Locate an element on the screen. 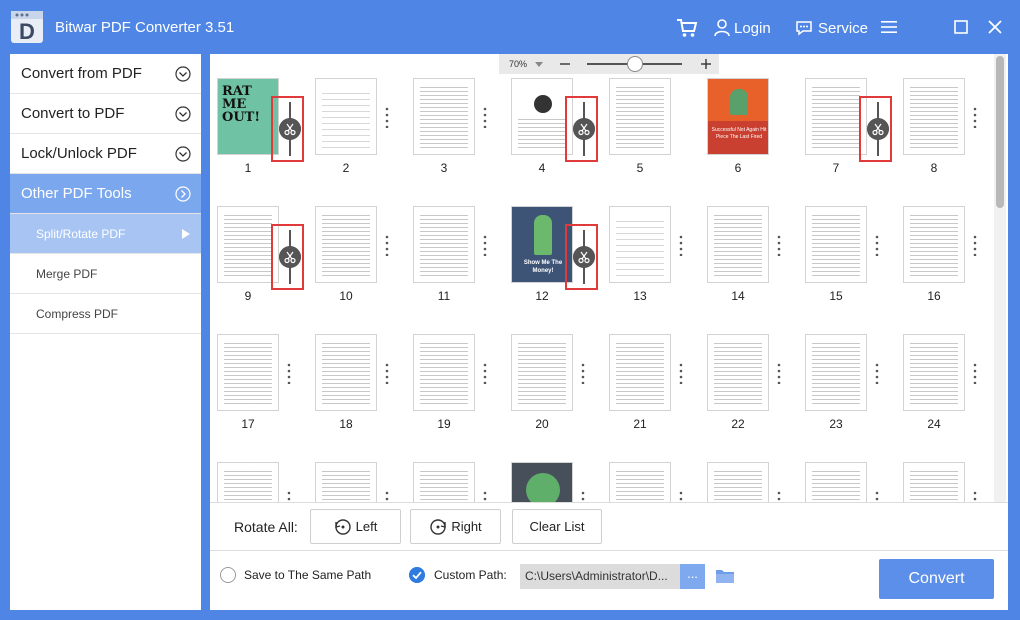  sidebar-subitem-merge-pdf: Merge PDF is located at coordinates (105, 274).